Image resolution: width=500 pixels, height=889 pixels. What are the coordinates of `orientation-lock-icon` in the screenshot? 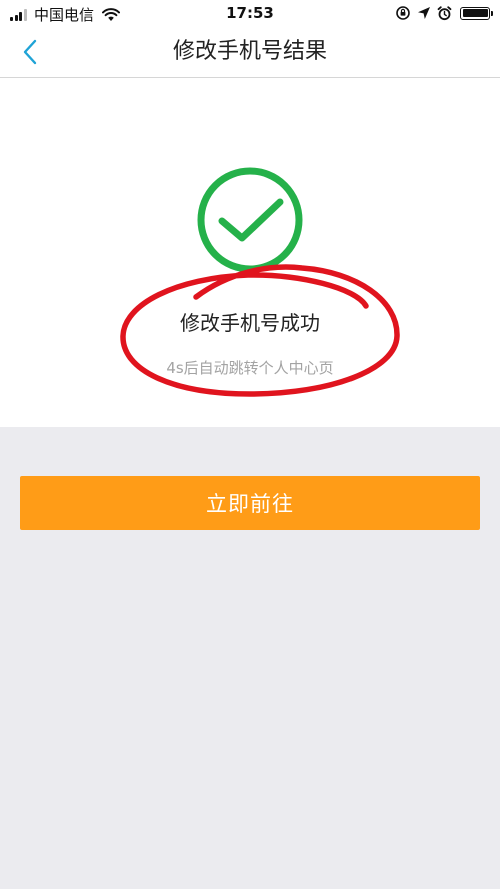 It's located at (403, 13).